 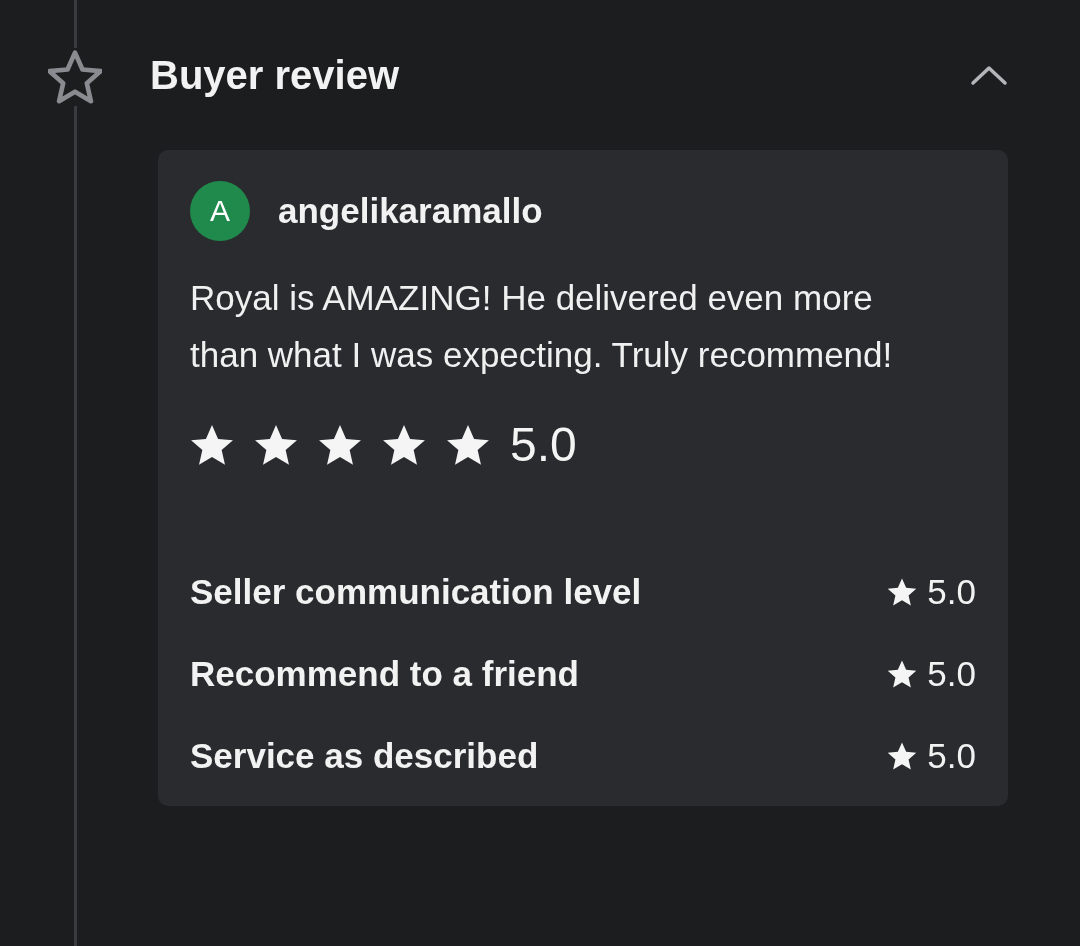 I want to click on username: angelikaramallo, so click(x=410, y=211).